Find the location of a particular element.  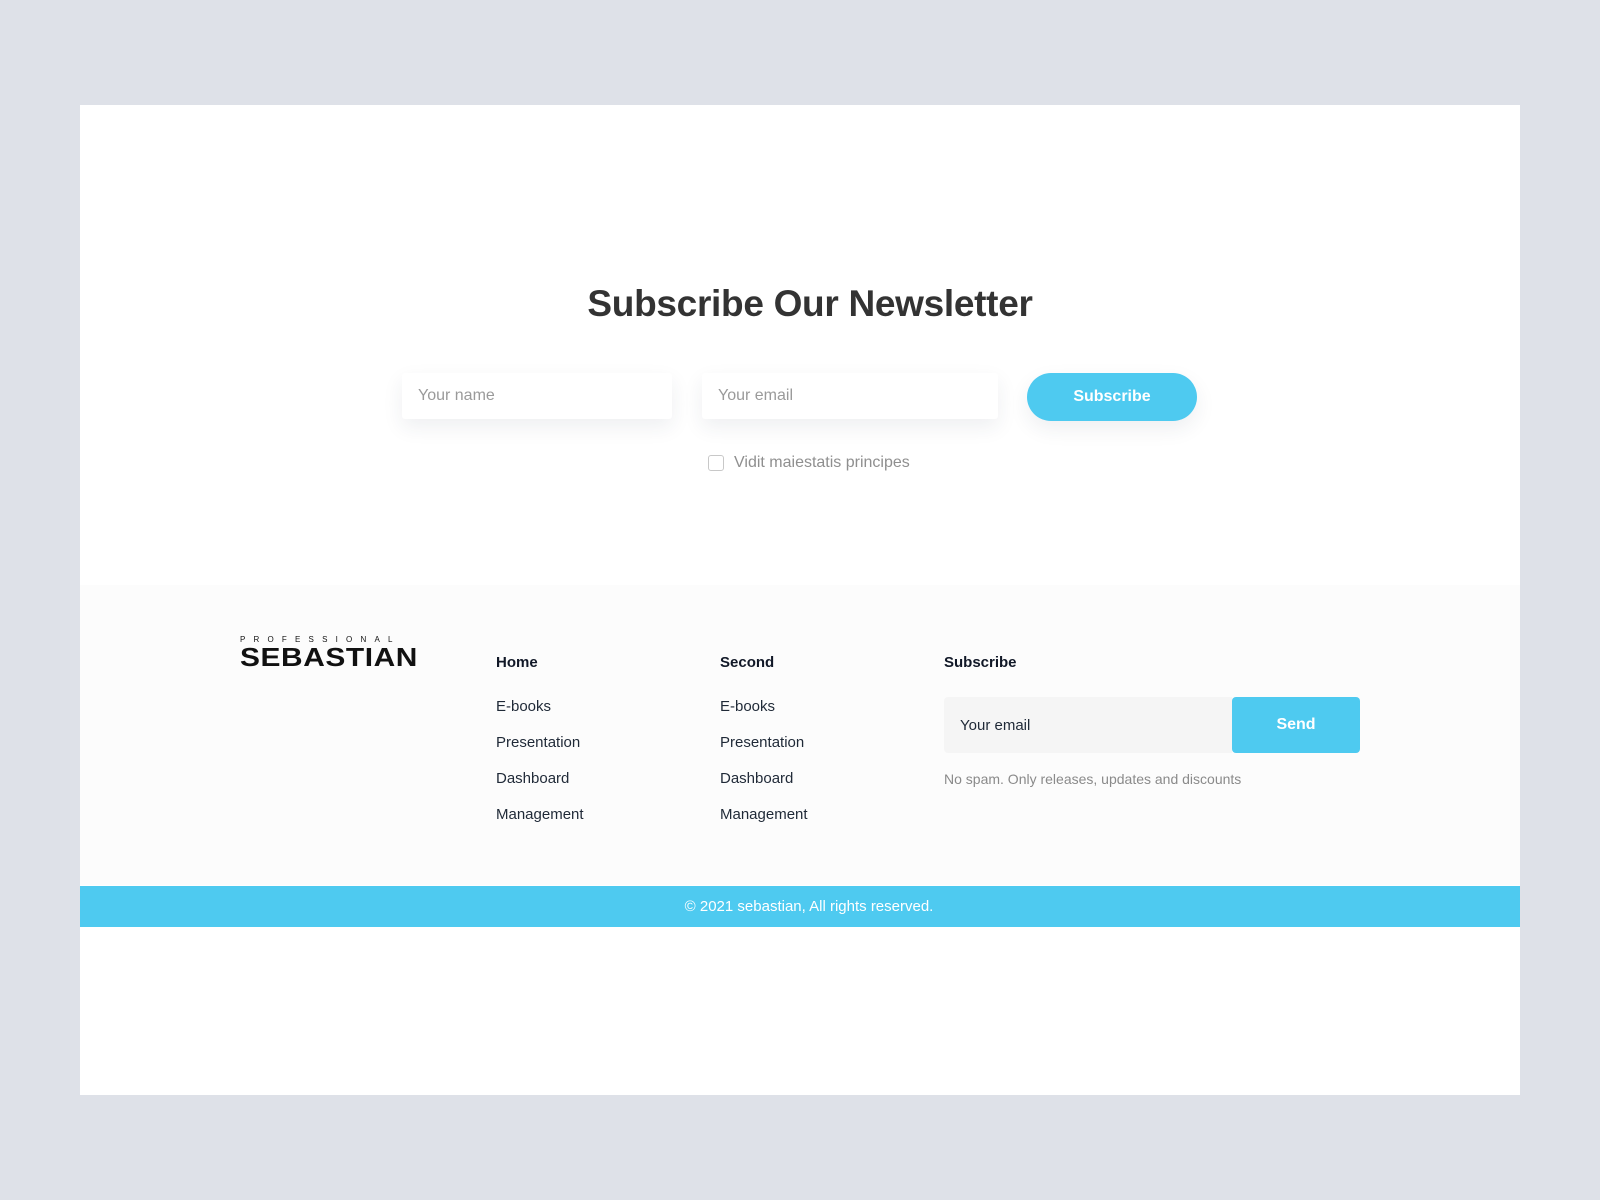

email-input is located at coordinates (850, 396).